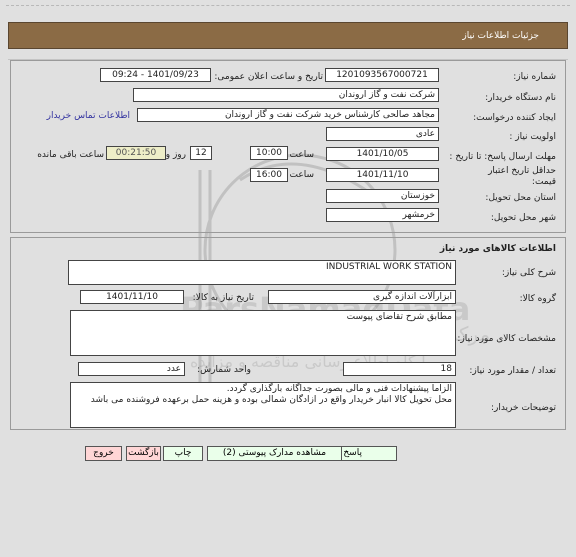  Describe the element at coordinates (528, 273) in the screenshot. I see `summary-label: شرح کلی نیاز:` at that location.